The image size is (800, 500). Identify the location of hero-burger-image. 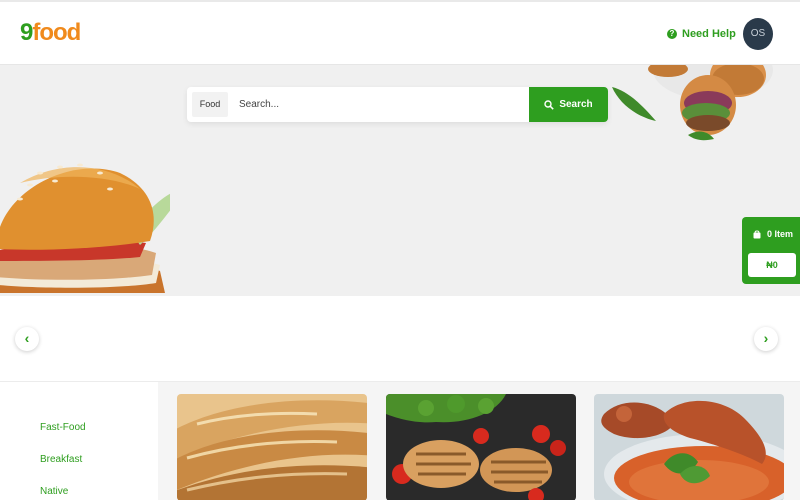
(85, 228).